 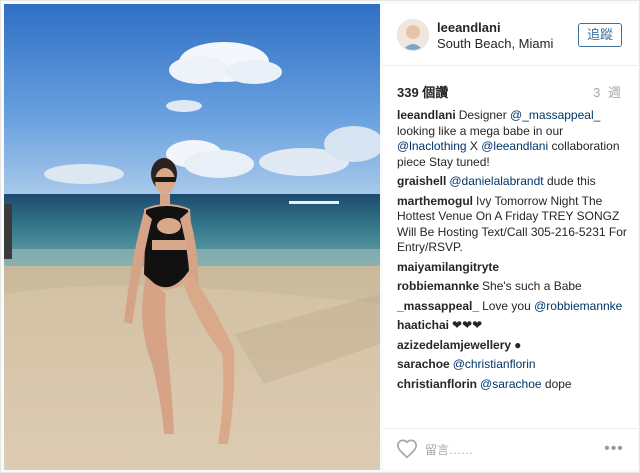 What do you see at coordinates (421, 181) in the screenshot?
I see `comment-username: graishell` at bounding box center [421, 181].